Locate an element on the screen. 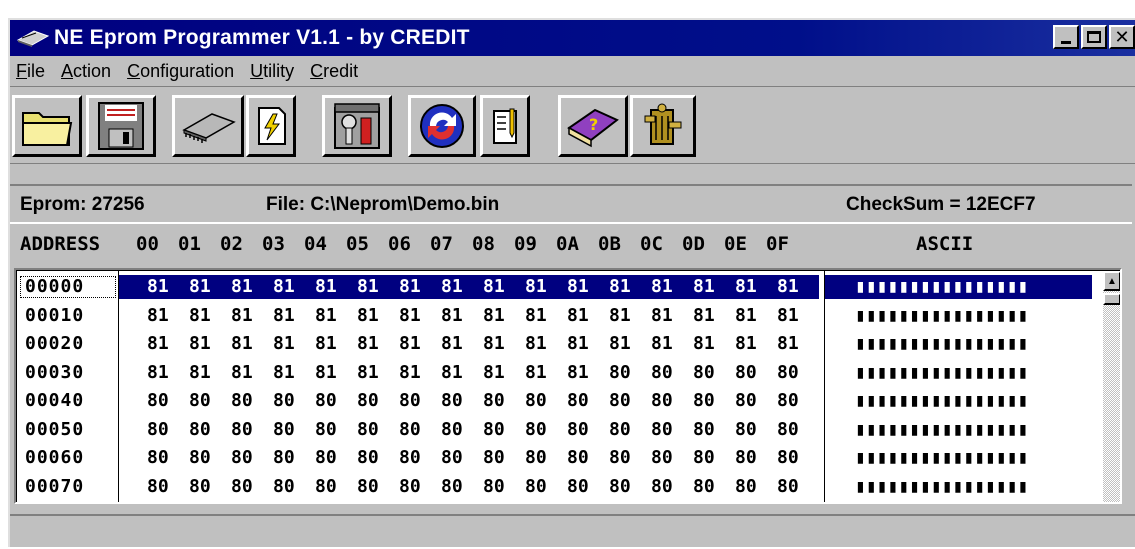 Image resolution: width=1135 pixels, height=549 pixels. address-cell: 00030 is located at coordinates (68, 373).